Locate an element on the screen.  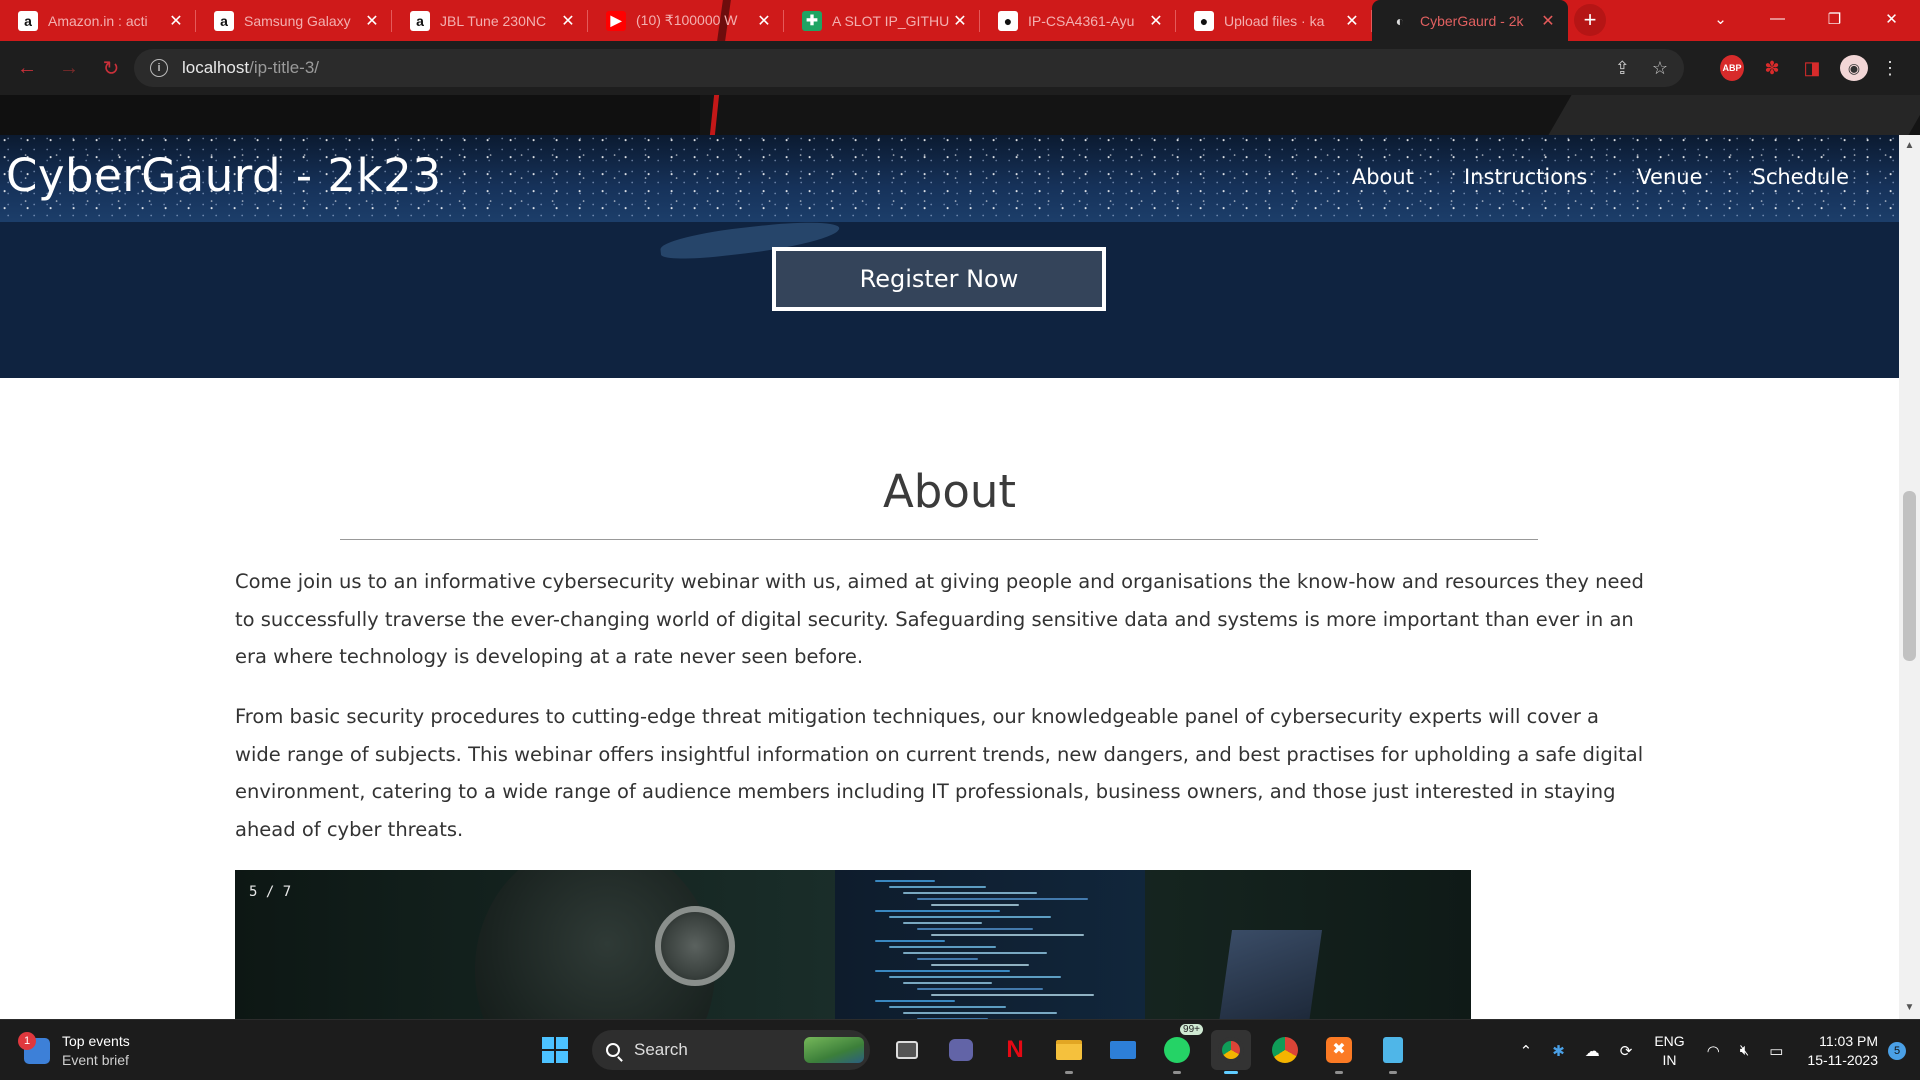
register-now-button: Register Now is located at coordinates (939, 279).